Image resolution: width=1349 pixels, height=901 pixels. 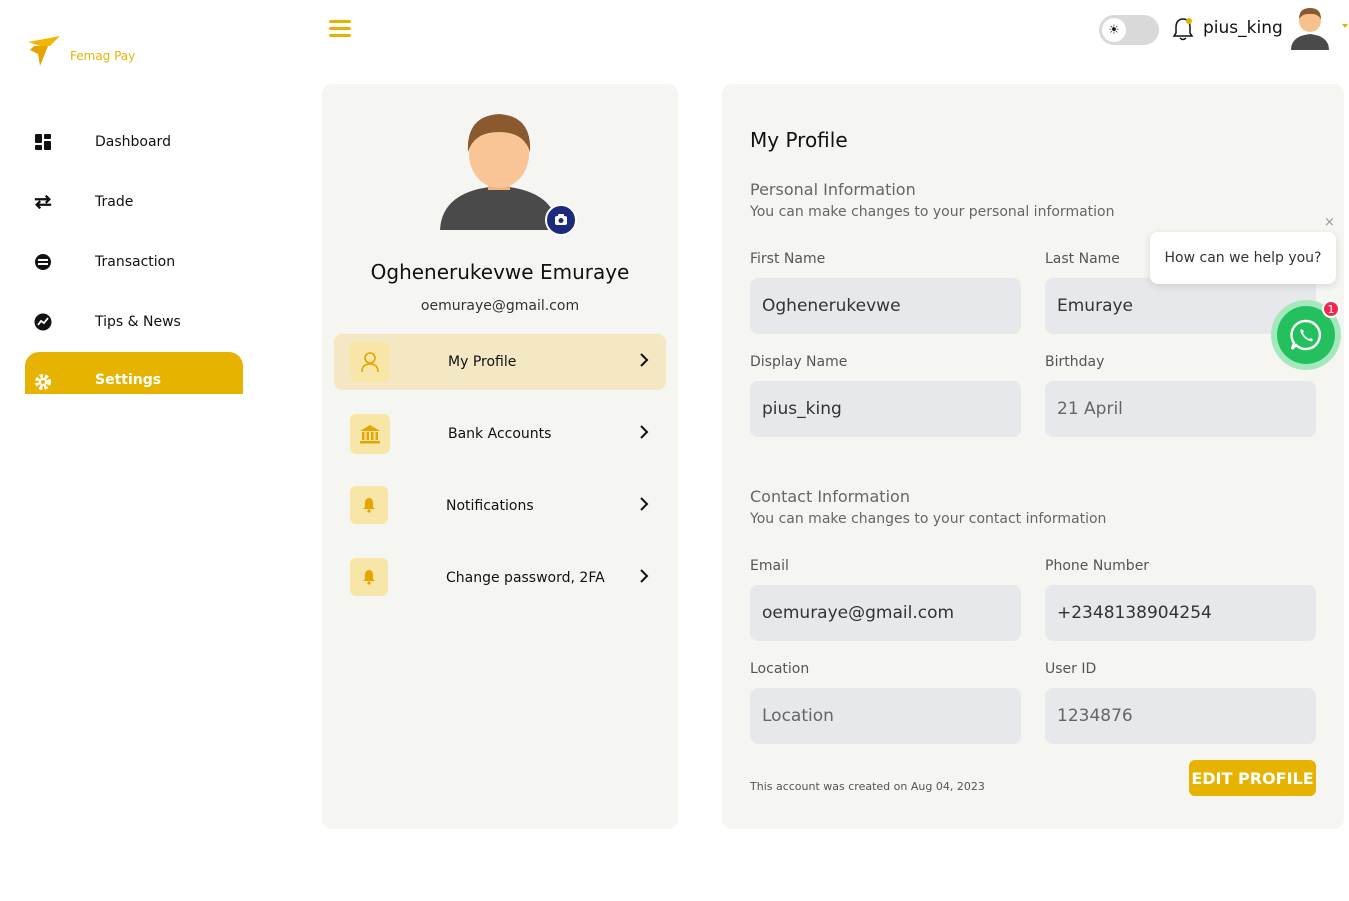 What do you see at coordinates (103, 56) in the screenshot?
I see `brand-name: Femag Pay` at bounding box center [103, 56].